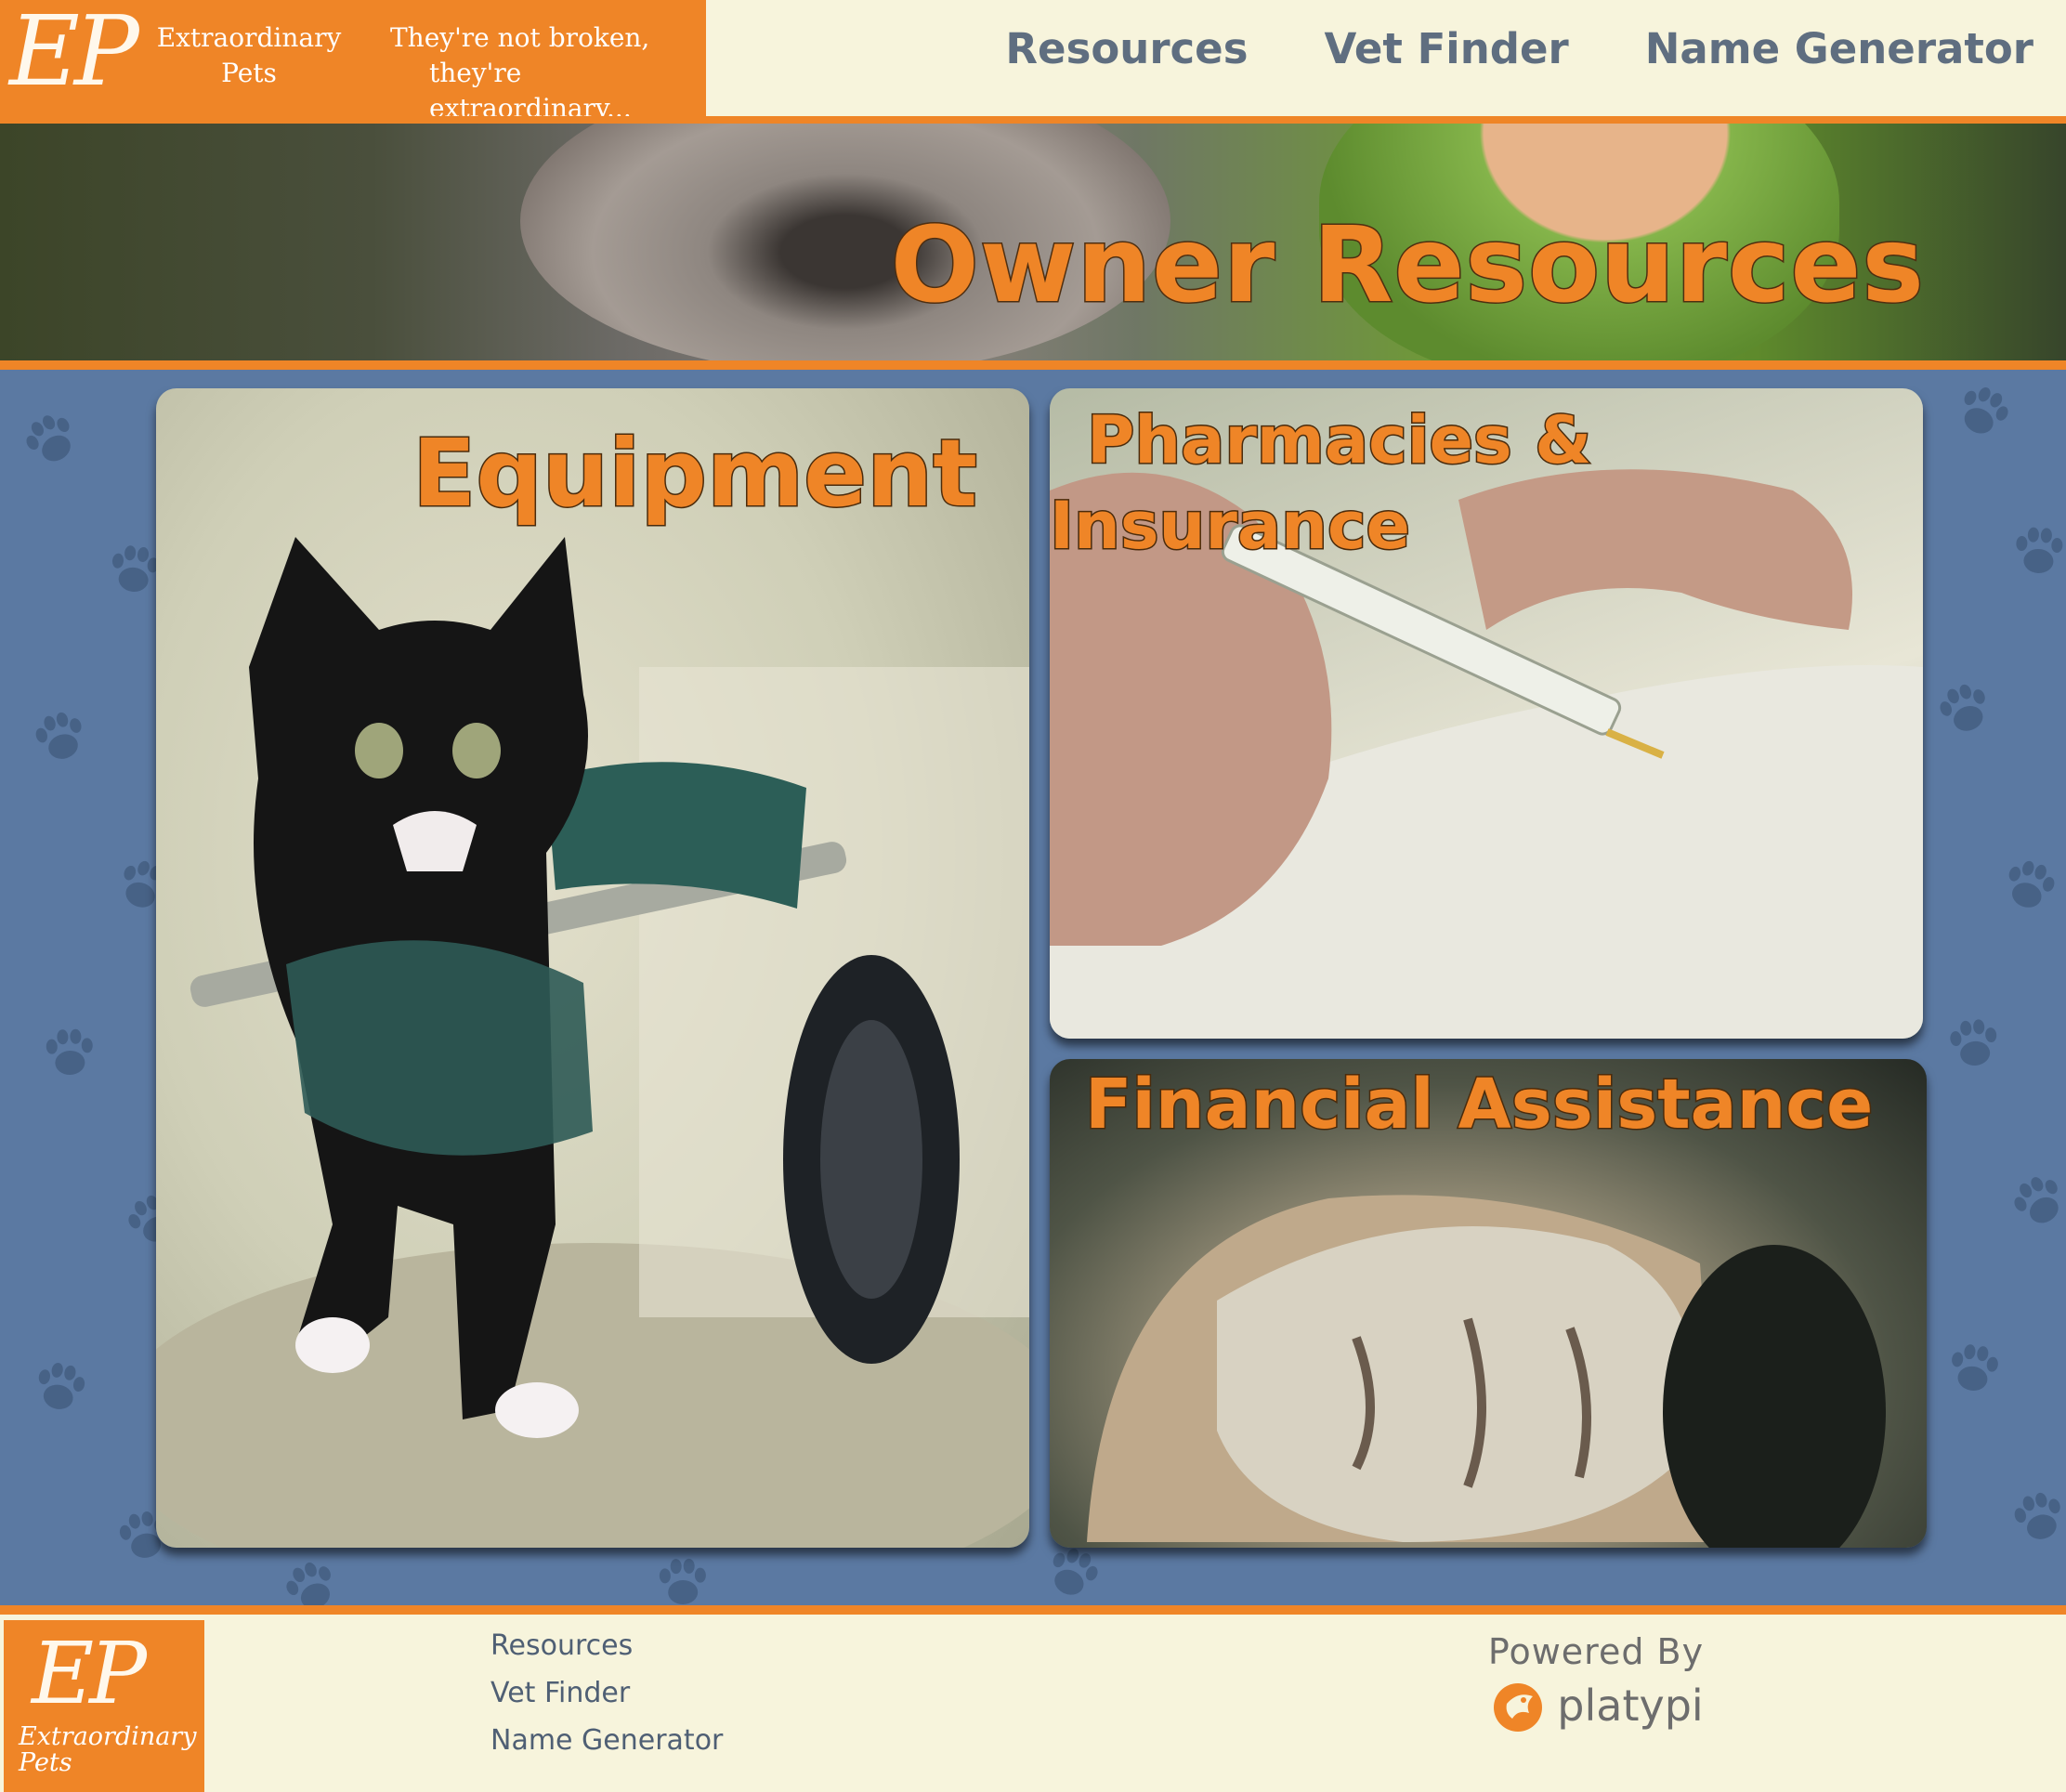 This screenshot has height=1792, width=2066. What do you see at coordinates (1478, 1105) in the screenshot?
I see `financial-assistance-title: Financial Assistance` at bounding box center [1478, 1105].